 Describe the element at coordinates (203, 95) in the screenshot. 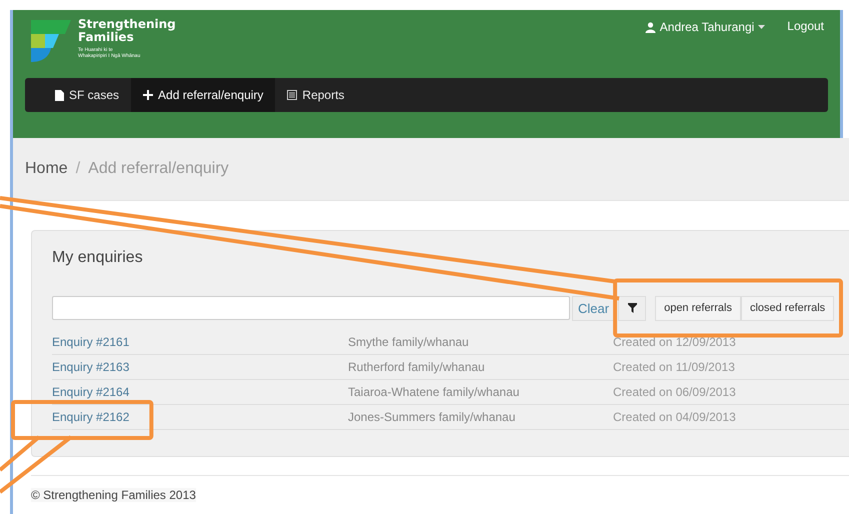

I see `nav-tab: Add referral/enquiry` at that location.